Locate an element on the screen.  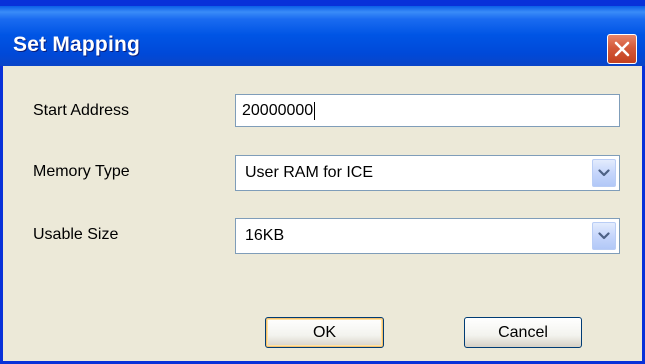
usable-size-select: 16KB is located at coordinates (427, 236).